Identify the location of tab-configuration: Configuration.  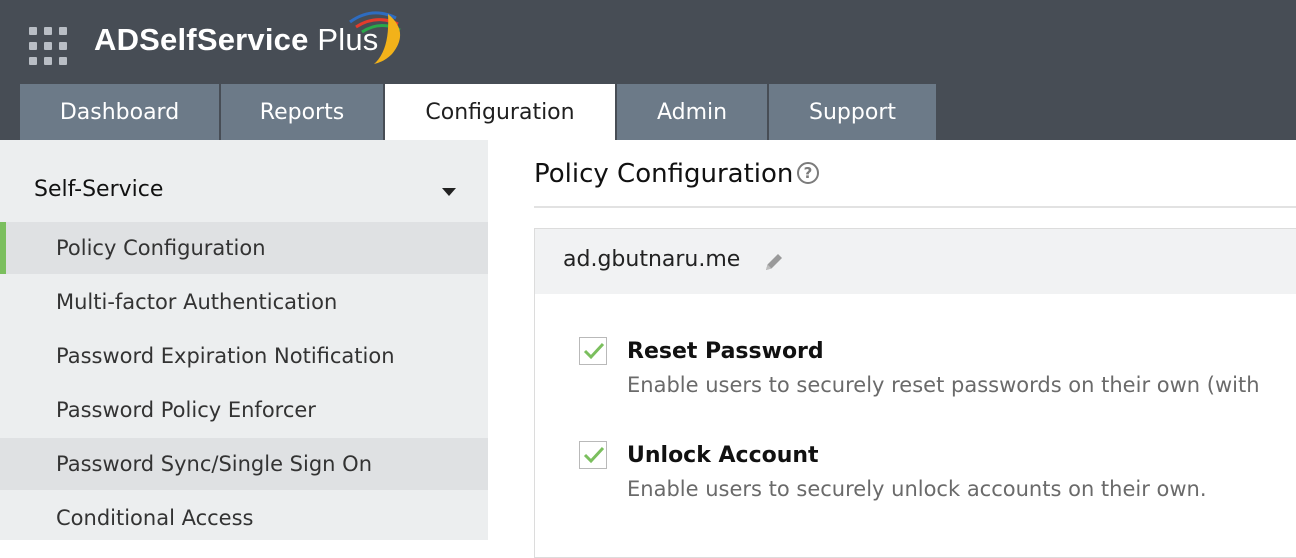
(500, 112).